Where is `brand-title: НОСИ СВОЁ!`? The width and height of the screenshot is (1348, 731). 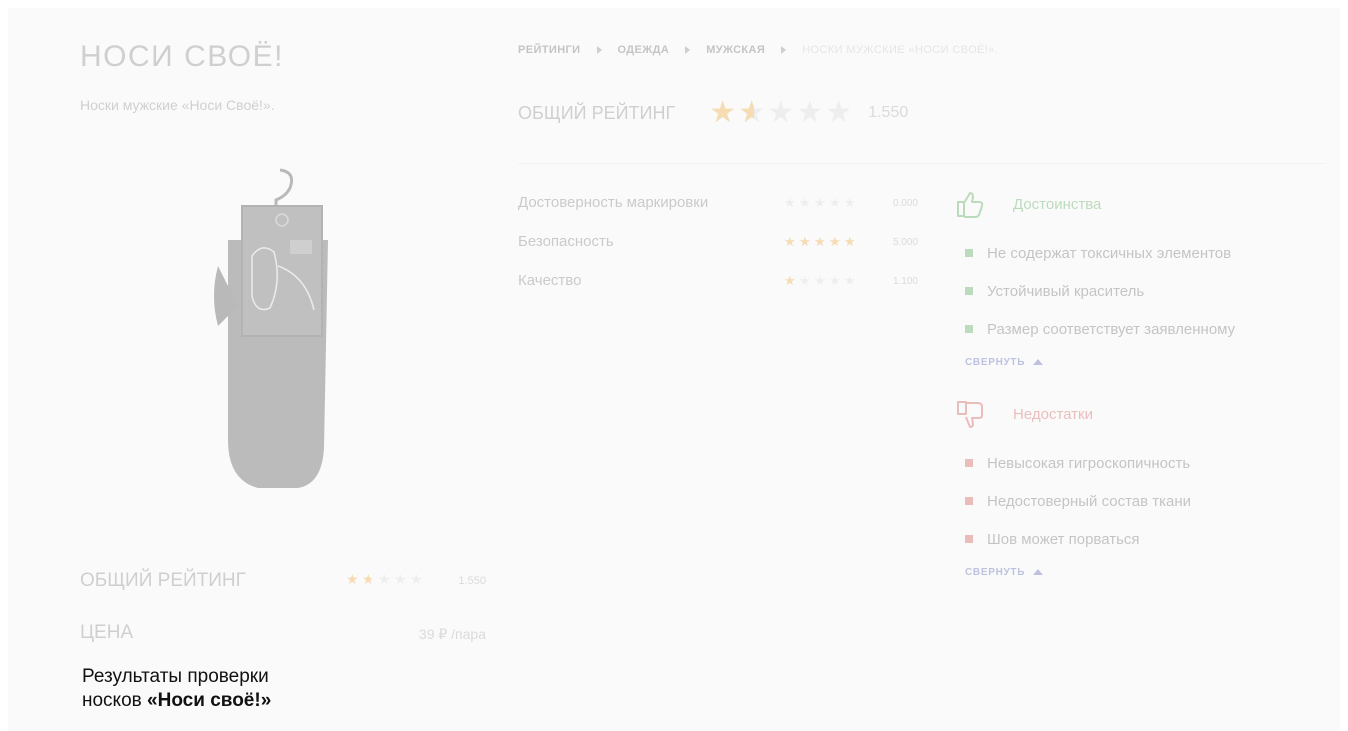
brand-title: НОСИ СВОЁ! is located at coordinates (182, 56).